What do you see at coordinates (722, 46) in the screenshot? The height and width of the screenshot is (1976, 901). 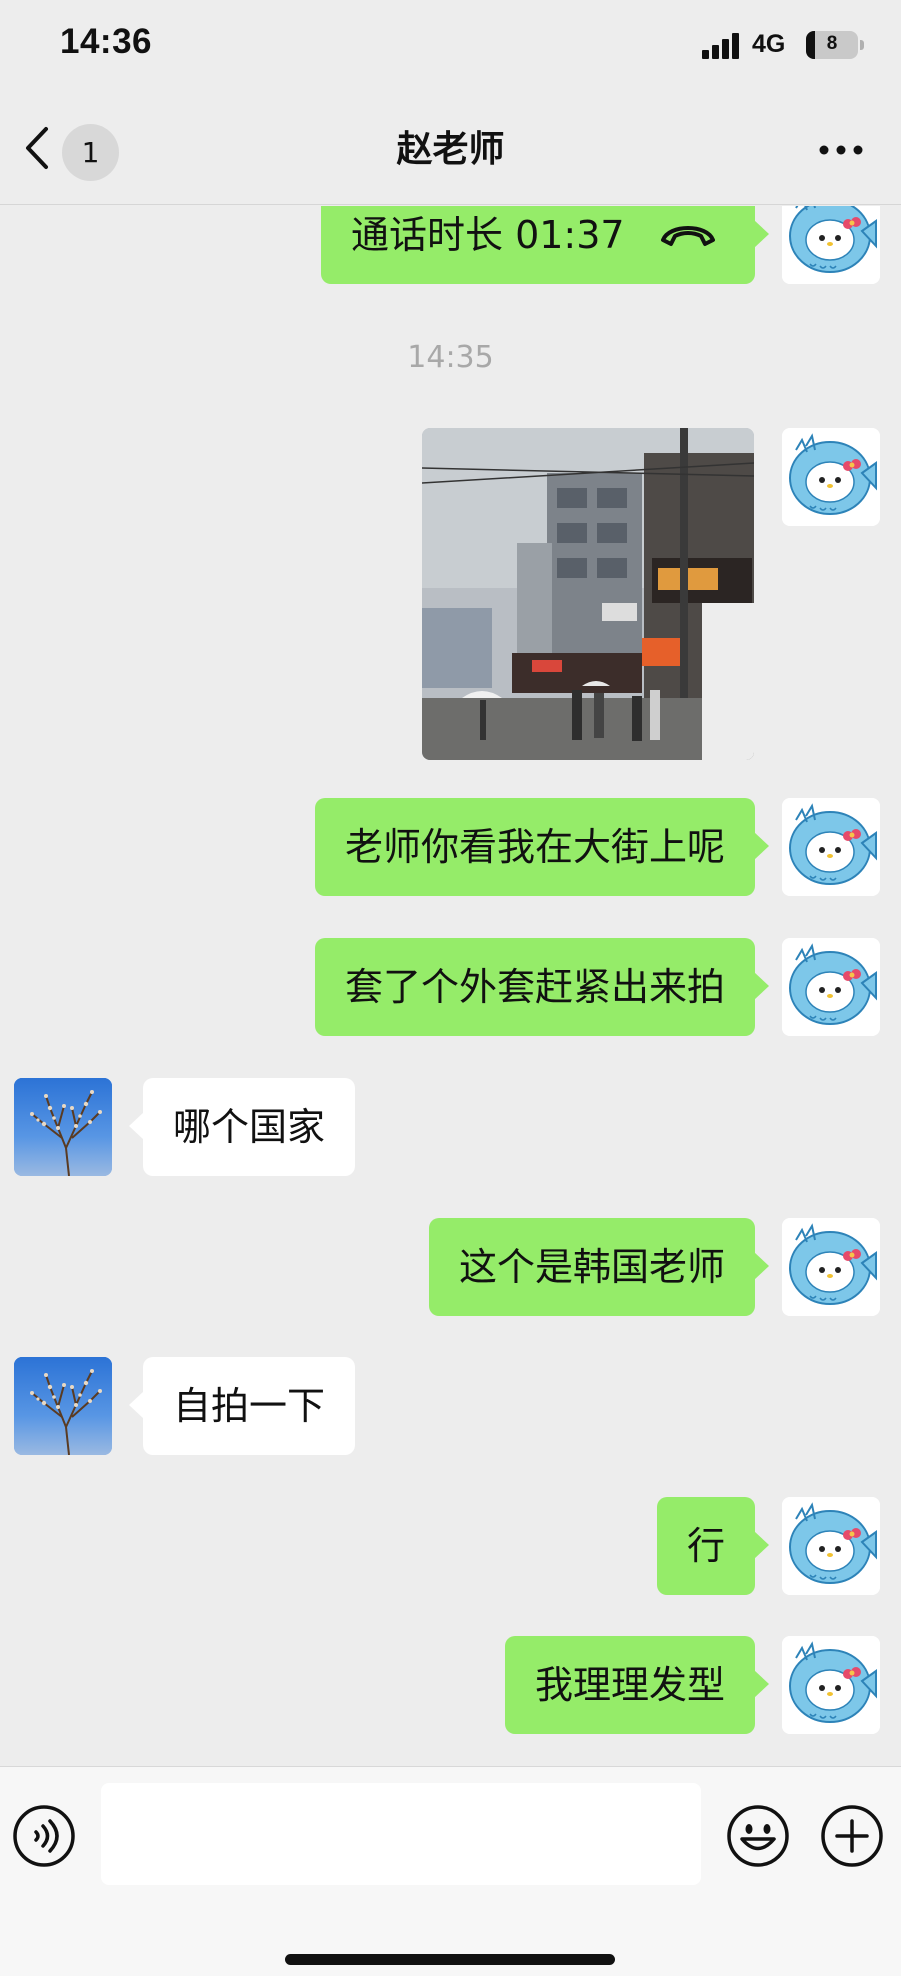 I see `signal-icon` at bounding box center [722, 46].